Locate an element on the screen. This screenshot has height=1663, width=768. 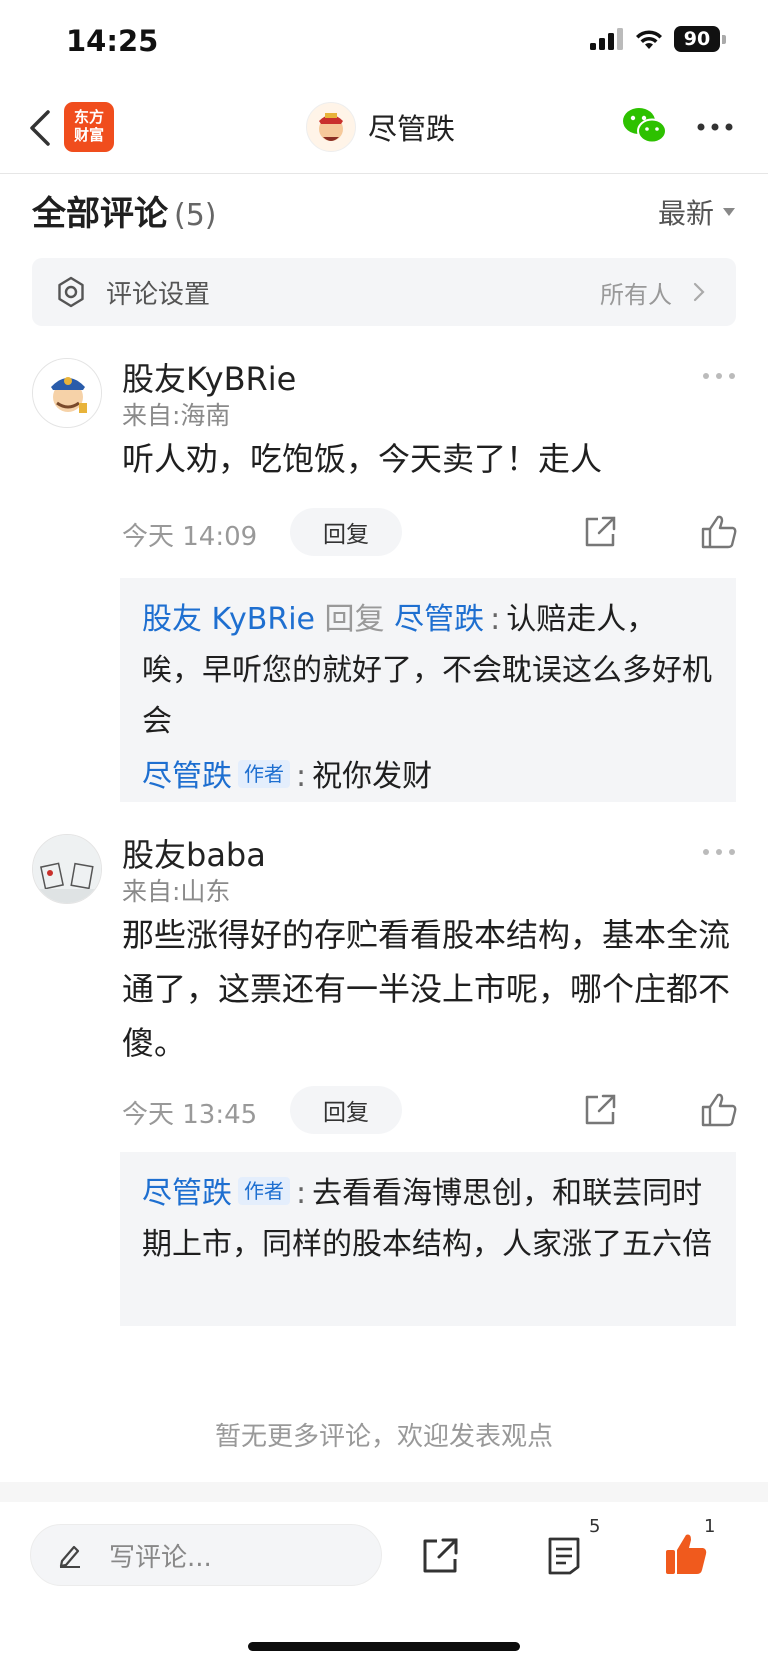
author-avatar-icon is located at coordinates (331, 127).